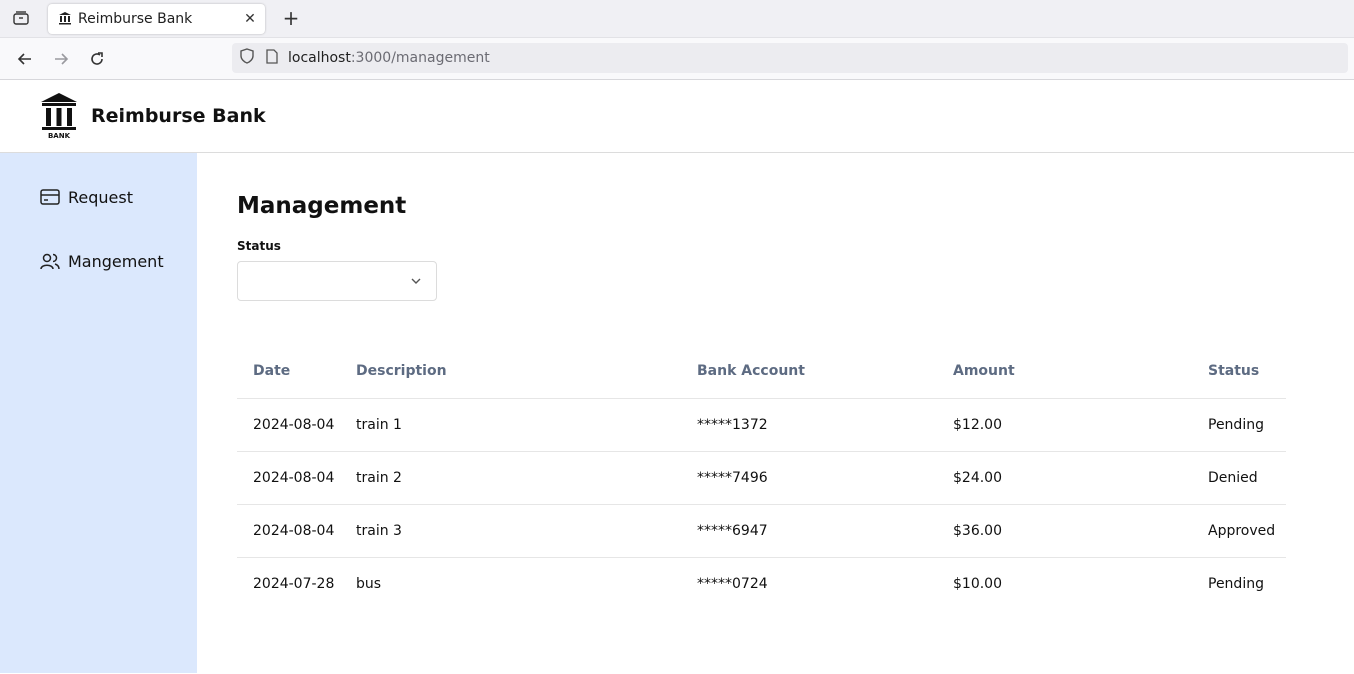 The width and height of the screenshot is (1354, 674). I want to click on chevron-down-icon, so click(416, 281).